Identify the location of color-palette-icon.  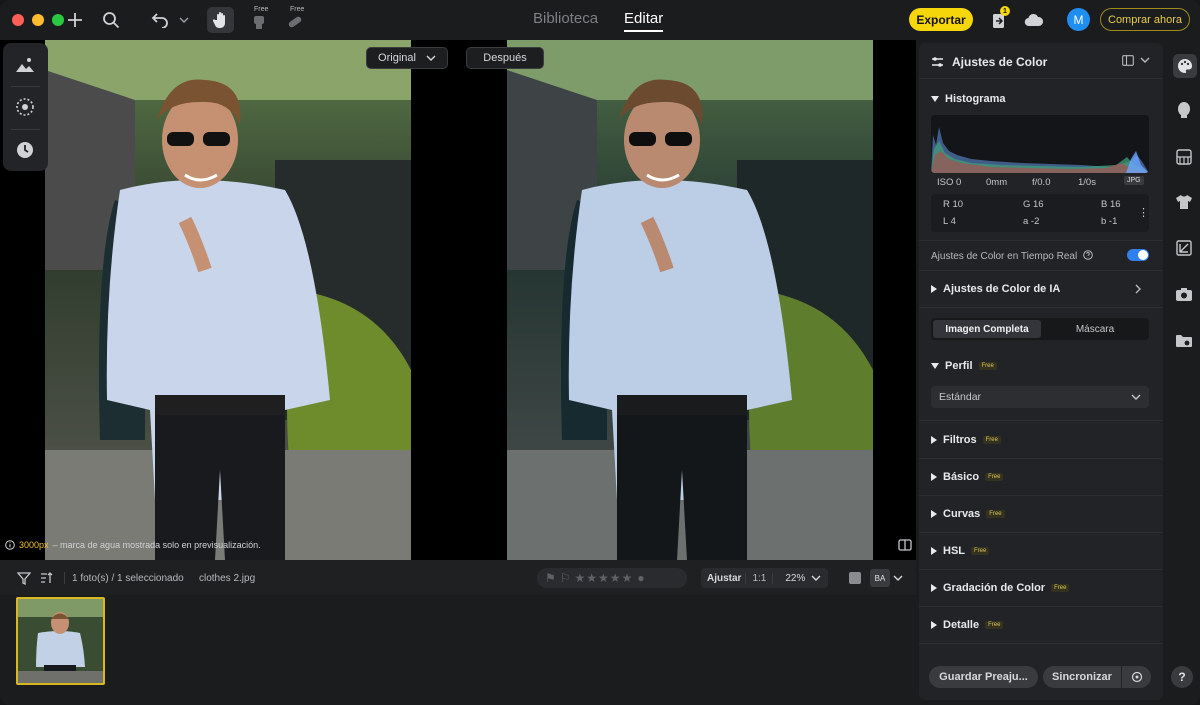
(1185, 66).